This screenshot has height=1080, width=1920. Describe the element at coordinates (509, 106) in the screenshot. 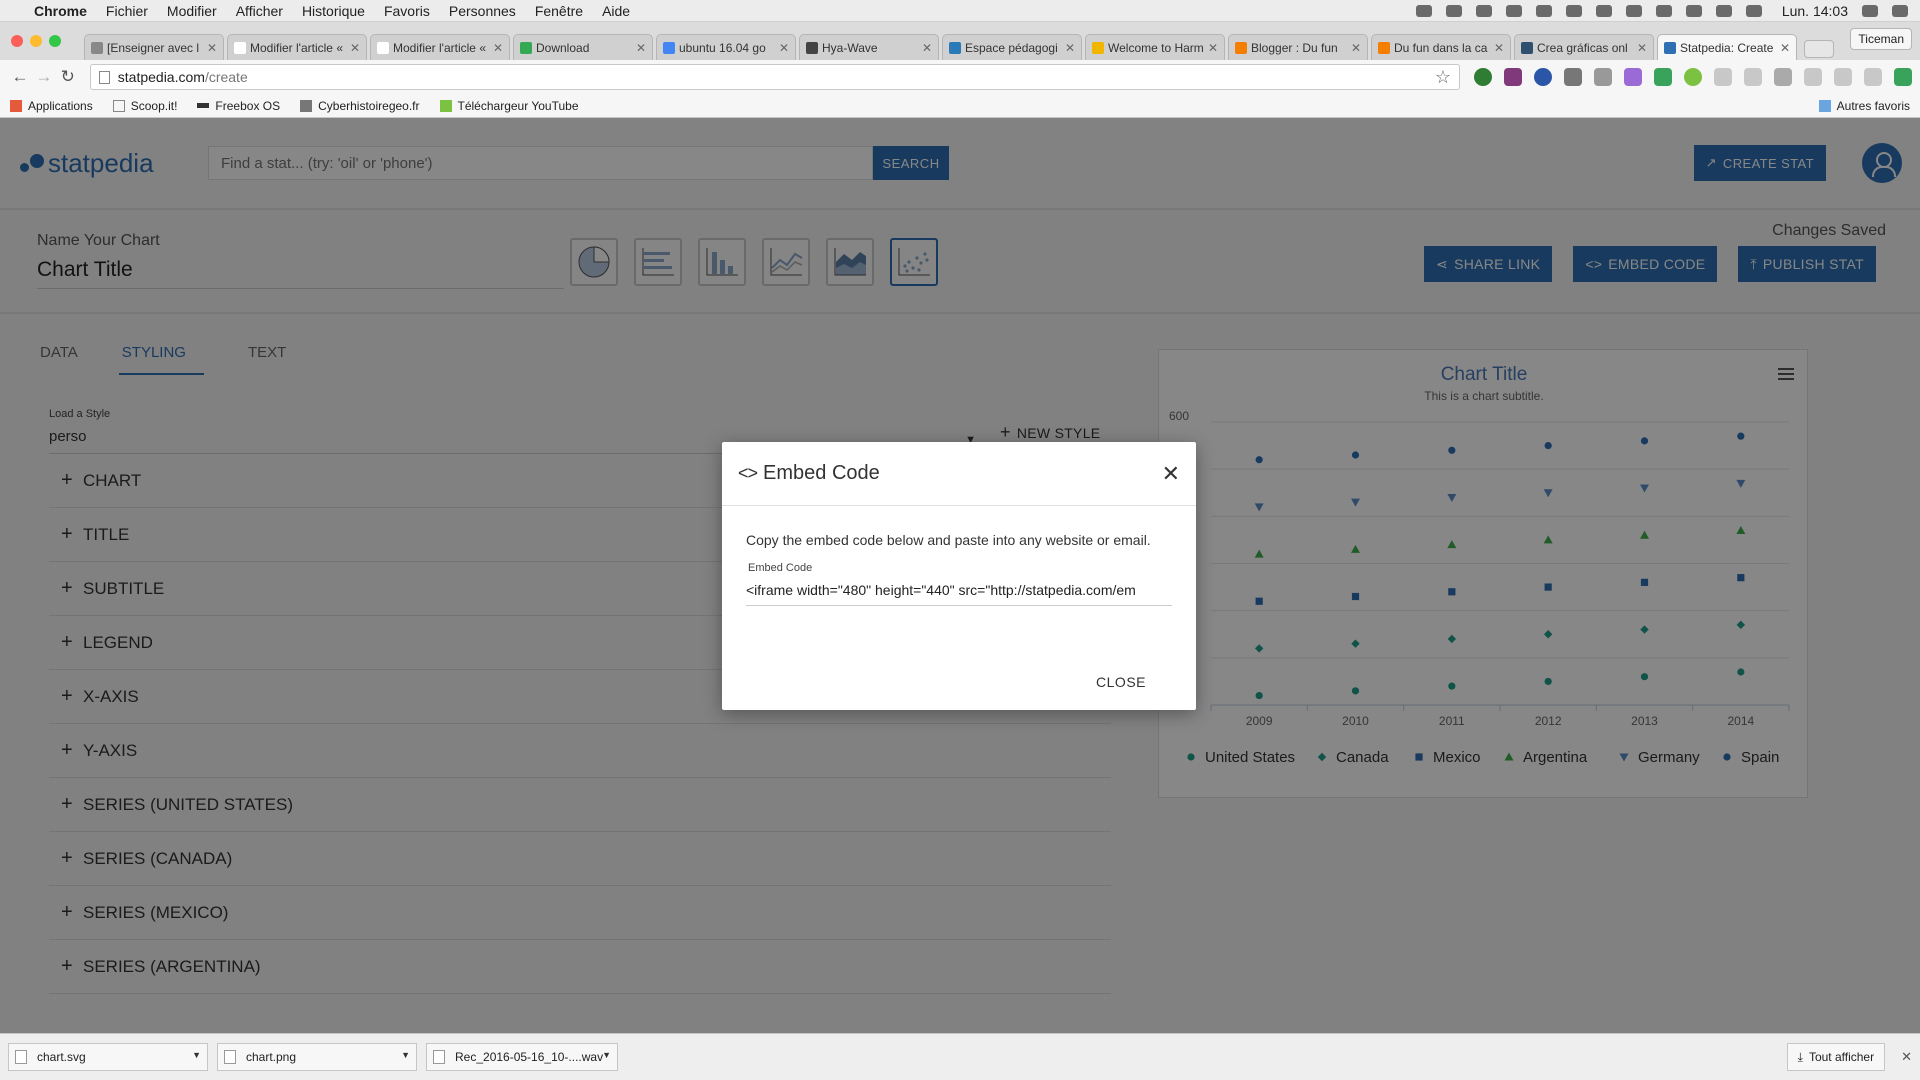

I see `bookmark-youtube-downloader: Téléchargeur YouTube` at that location.